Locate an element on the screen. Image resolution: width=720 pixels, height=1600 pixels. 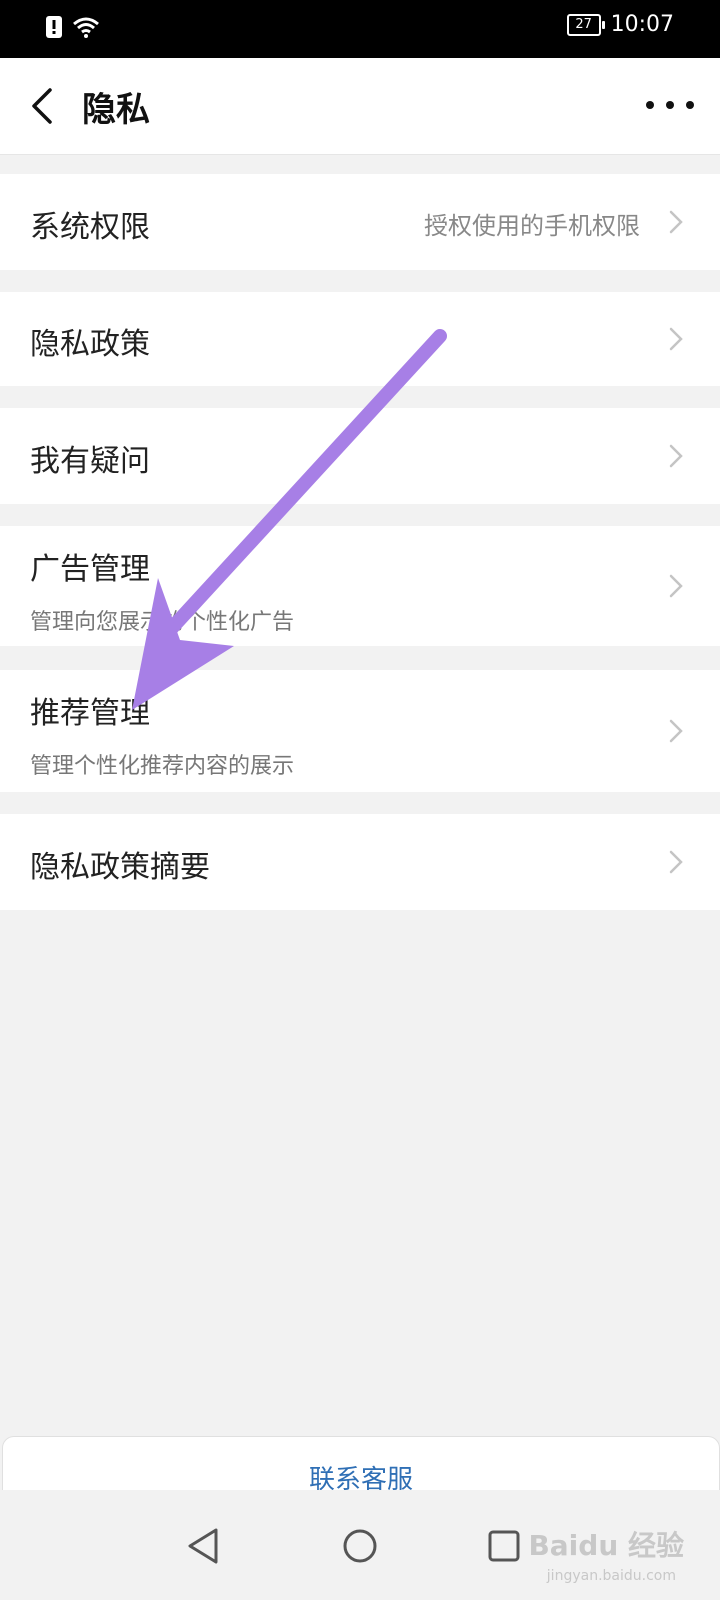
menu-item-recommendation-management: 推荐管理 管理个性化推荐内容的展示 is located at coordinates (360, 731).